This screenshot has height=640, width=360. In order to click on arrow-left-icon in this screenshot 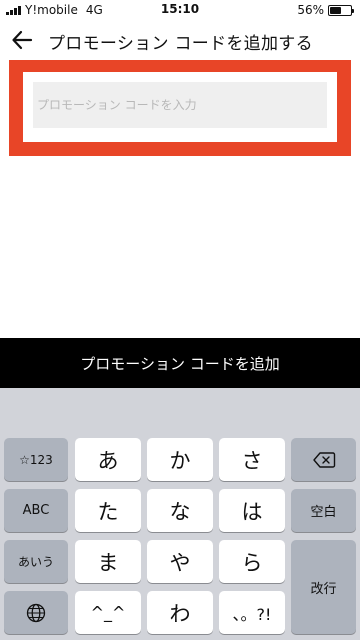, I will do `click(22, 40)`.